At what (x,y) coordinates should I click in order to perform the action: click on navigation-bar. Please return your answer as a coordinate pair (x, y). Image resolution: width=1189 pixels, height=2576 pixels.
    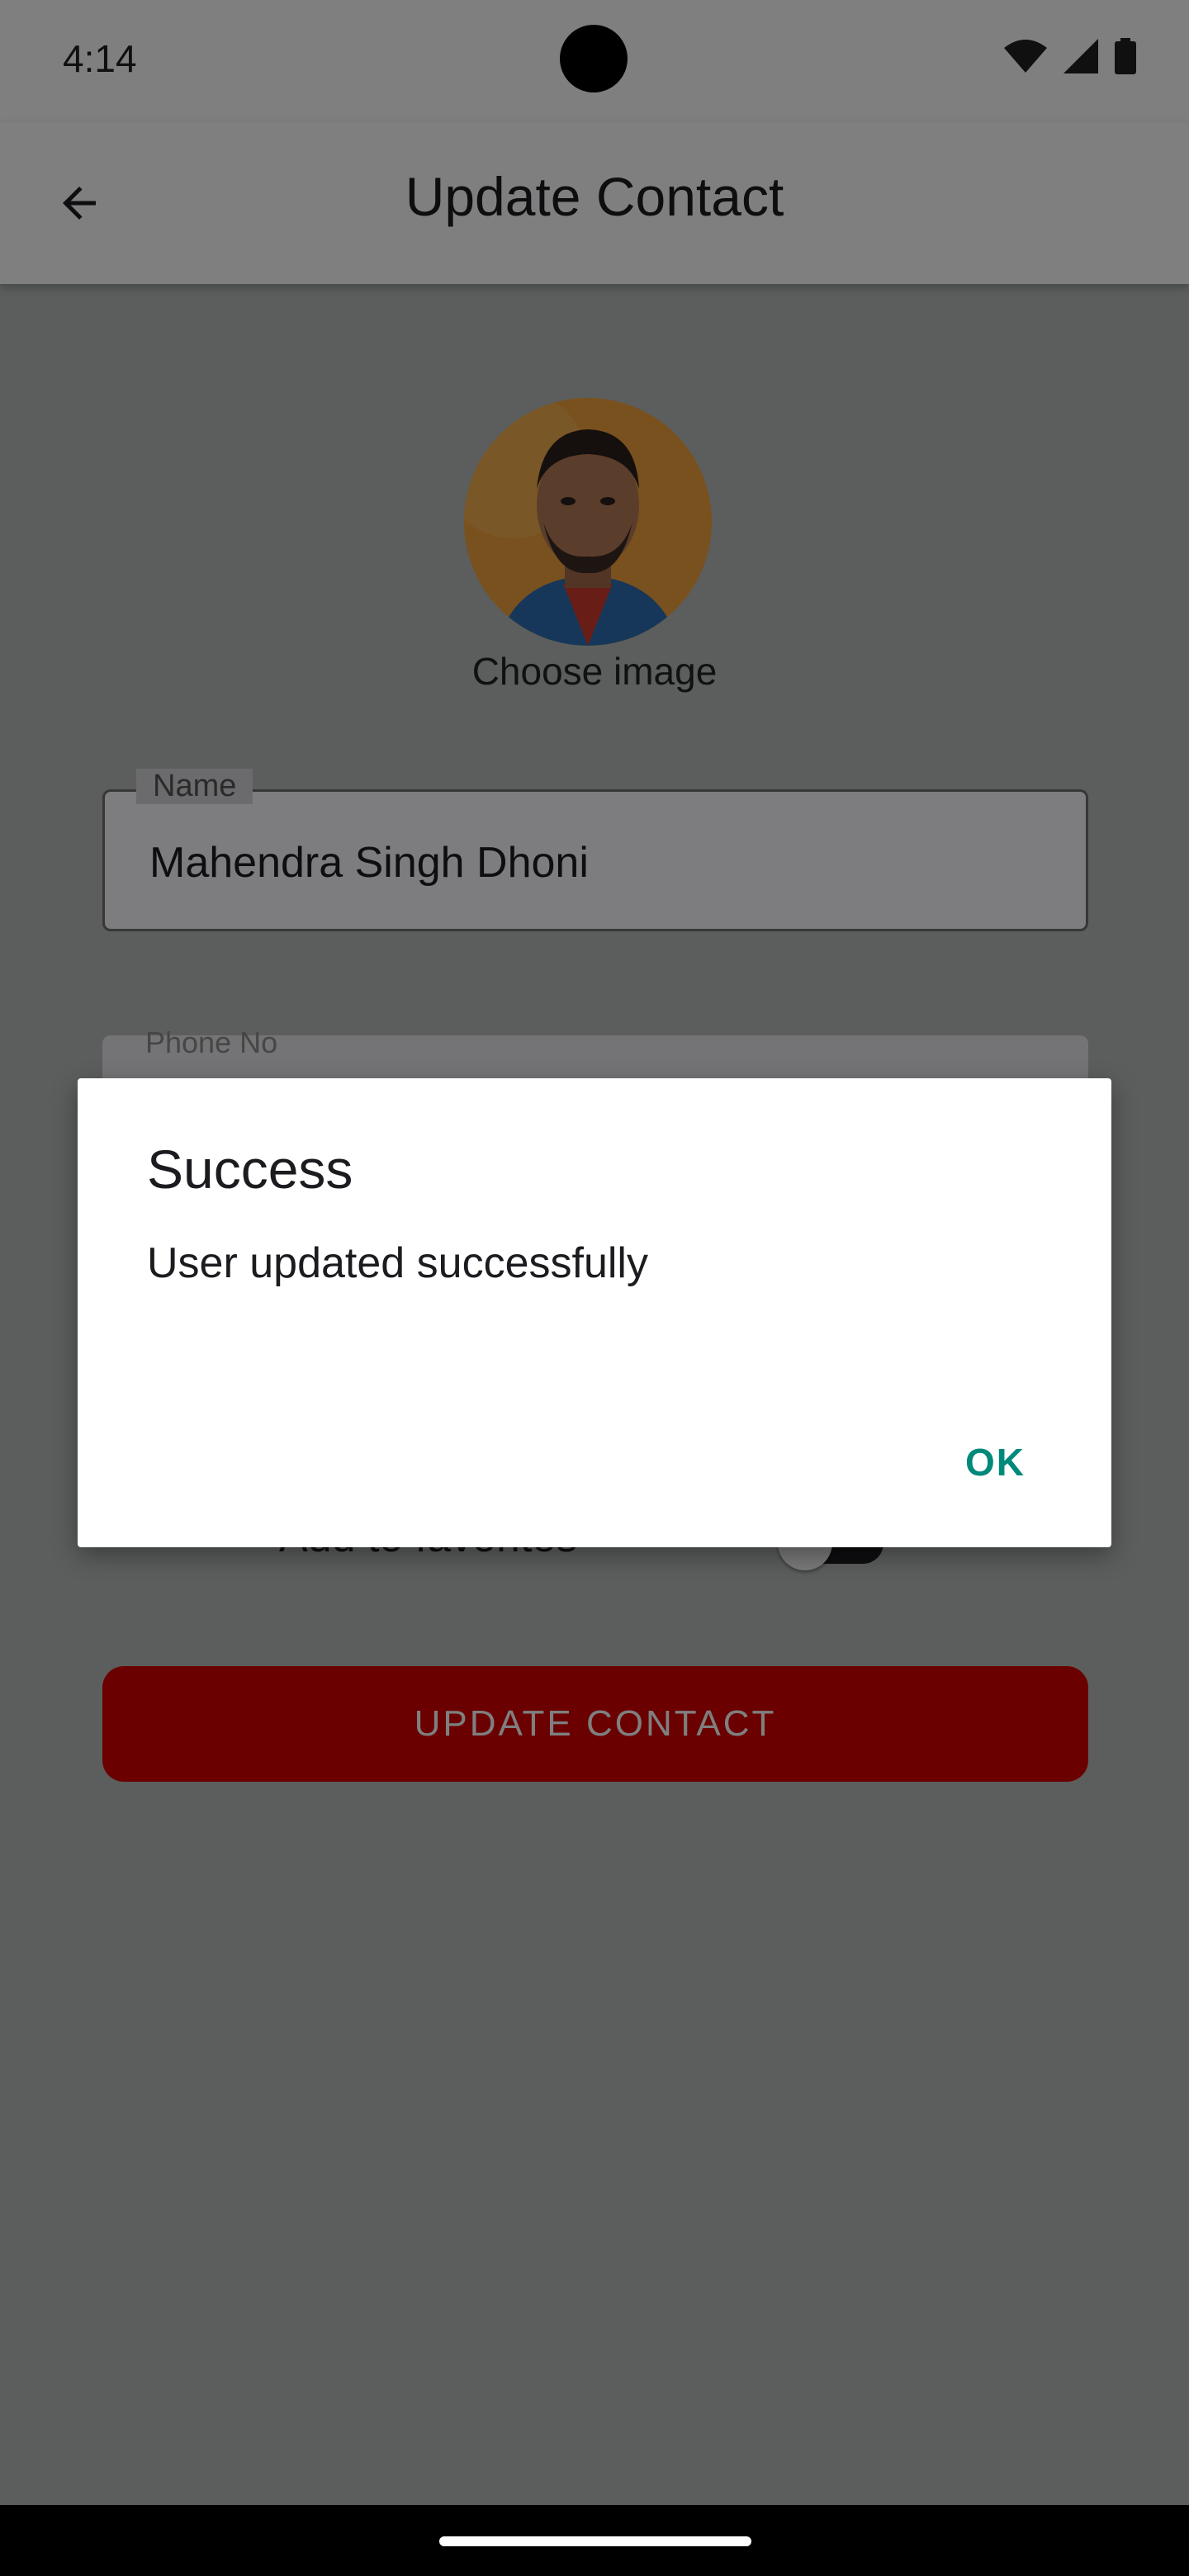
    Looking at the image, I should click on (594, 2540).